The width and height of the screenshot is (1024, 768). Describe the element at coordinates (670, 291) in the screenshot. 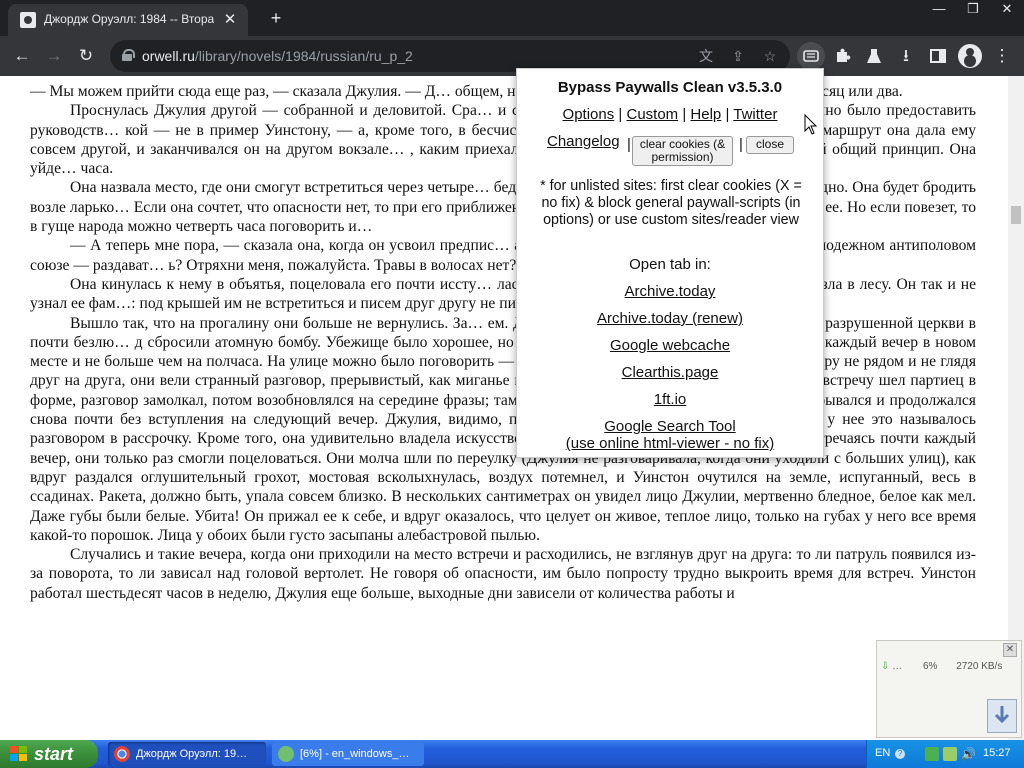

I see `archive-today-link: Archive.today` at that location.